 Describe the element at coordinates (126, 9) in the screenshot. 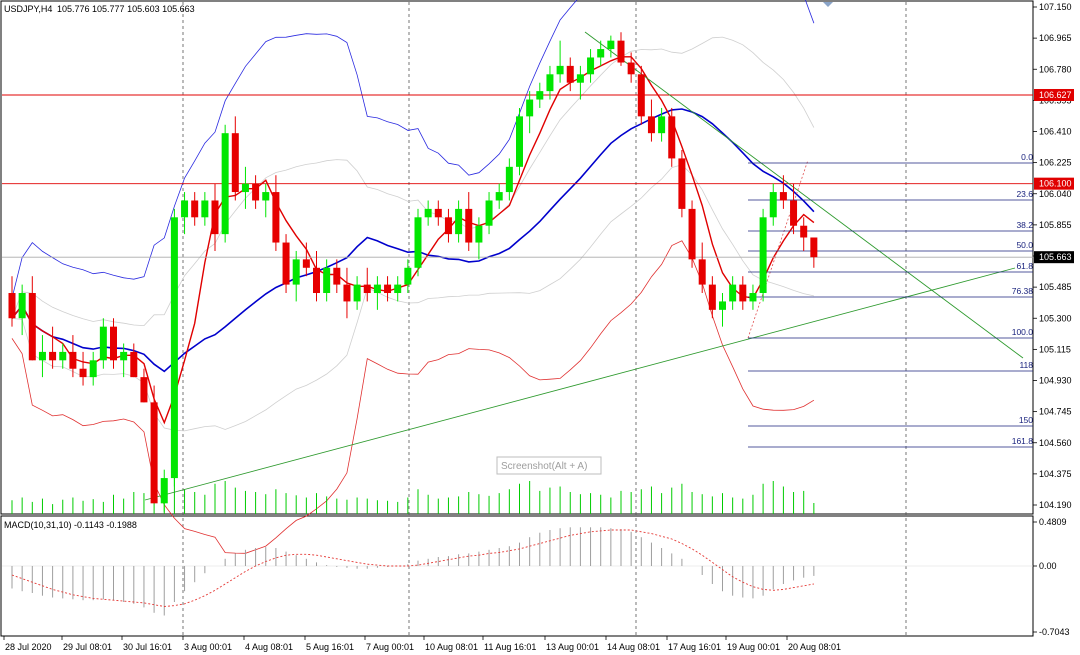

I see `chart-ohlc-readout: 105.776 105.777 105.603 105.663` at that location.